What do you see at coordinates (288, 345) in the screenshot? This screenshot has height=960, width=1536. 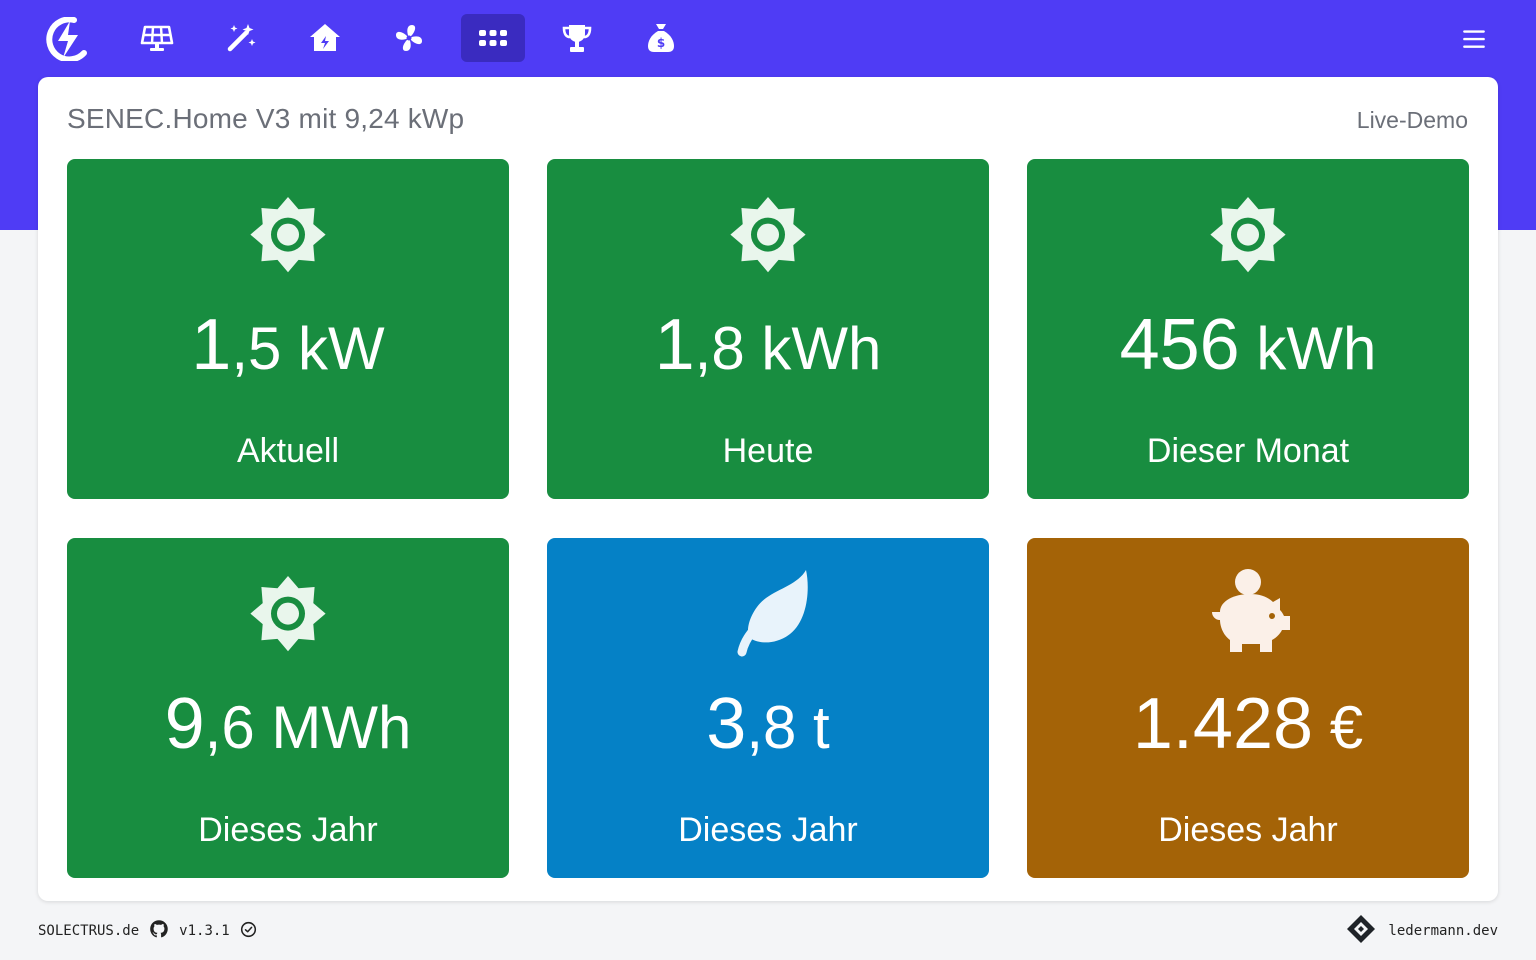 I see `tile-value: 1,5 kW` at bounding box center [288, 345].